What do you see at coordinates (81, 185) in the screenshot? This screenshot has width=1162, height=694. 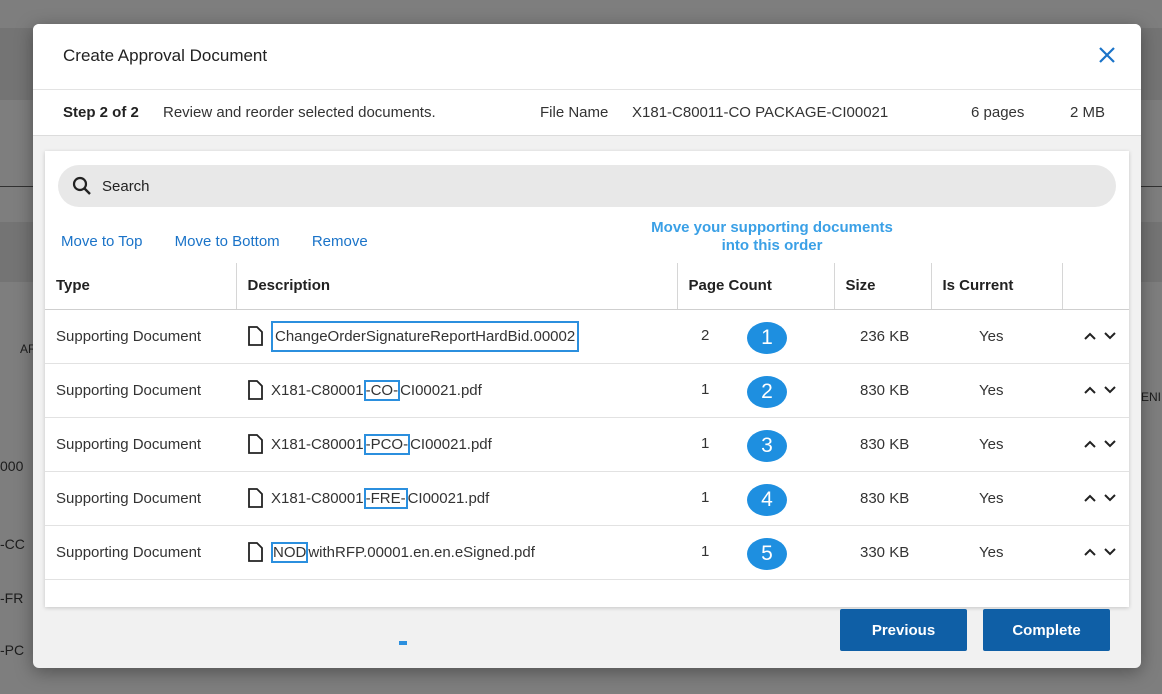 I see `search-icon` at bounding box center [81, 185].